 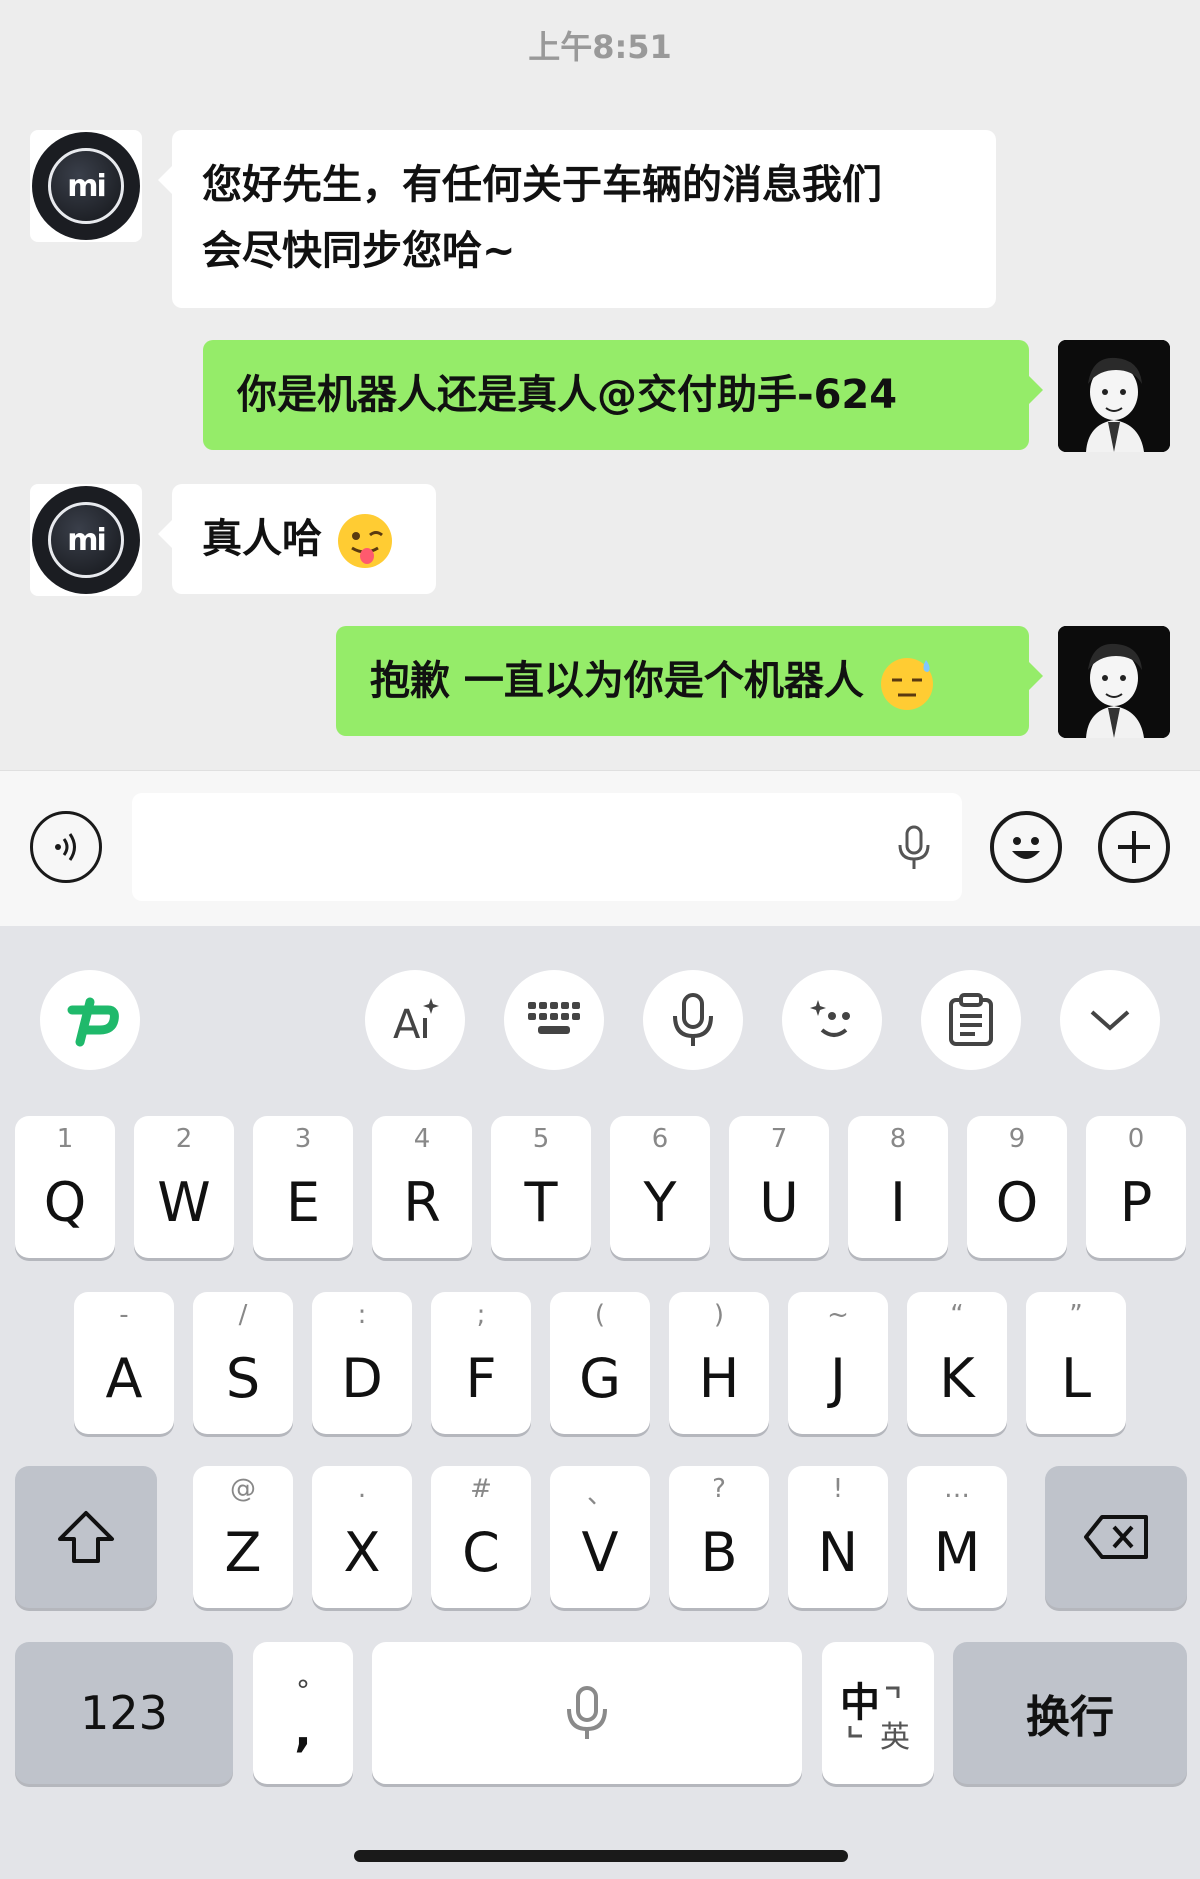 I want to click on voice-mode-button, so click(x=66, y=847).